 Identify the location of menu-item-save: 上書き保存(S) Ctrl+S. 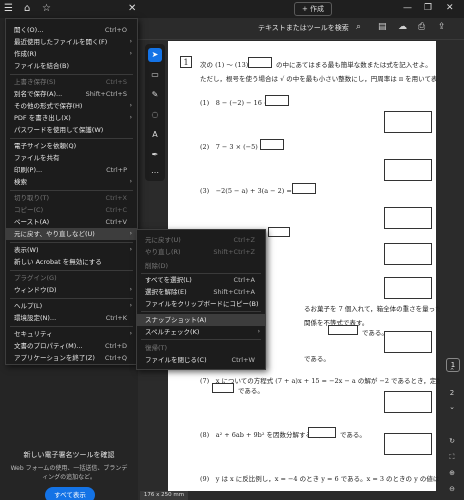
(70, 82).